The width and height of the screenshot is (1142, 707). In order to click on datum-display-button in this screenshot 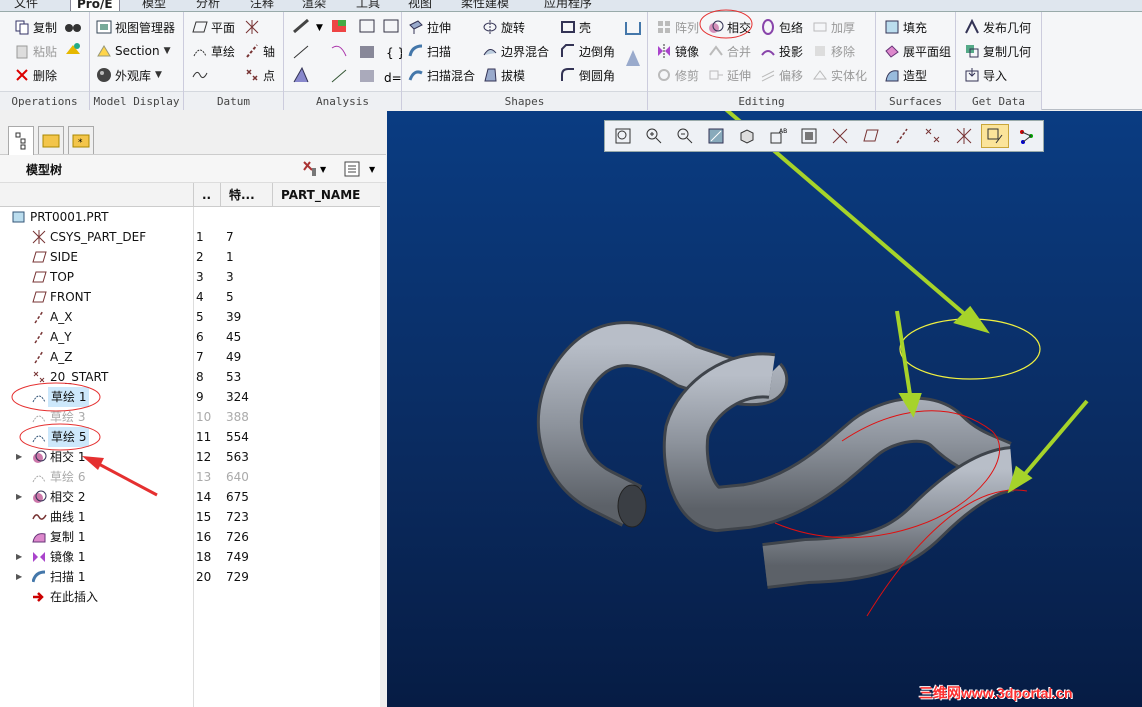, I will do `click(840, 136)`.